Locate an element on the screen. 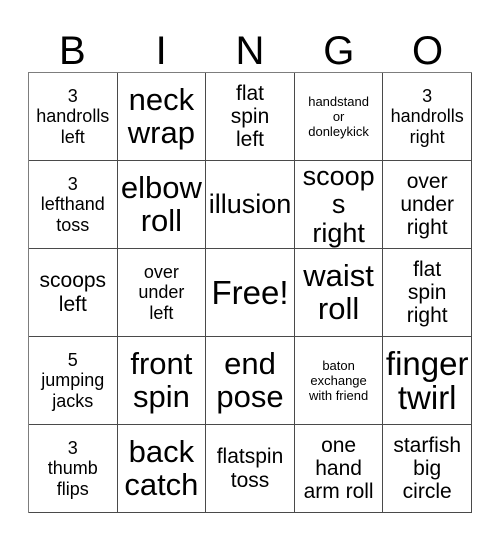  bingo-cell-label: 3 thumb flips is located at coordinates (72, 468).